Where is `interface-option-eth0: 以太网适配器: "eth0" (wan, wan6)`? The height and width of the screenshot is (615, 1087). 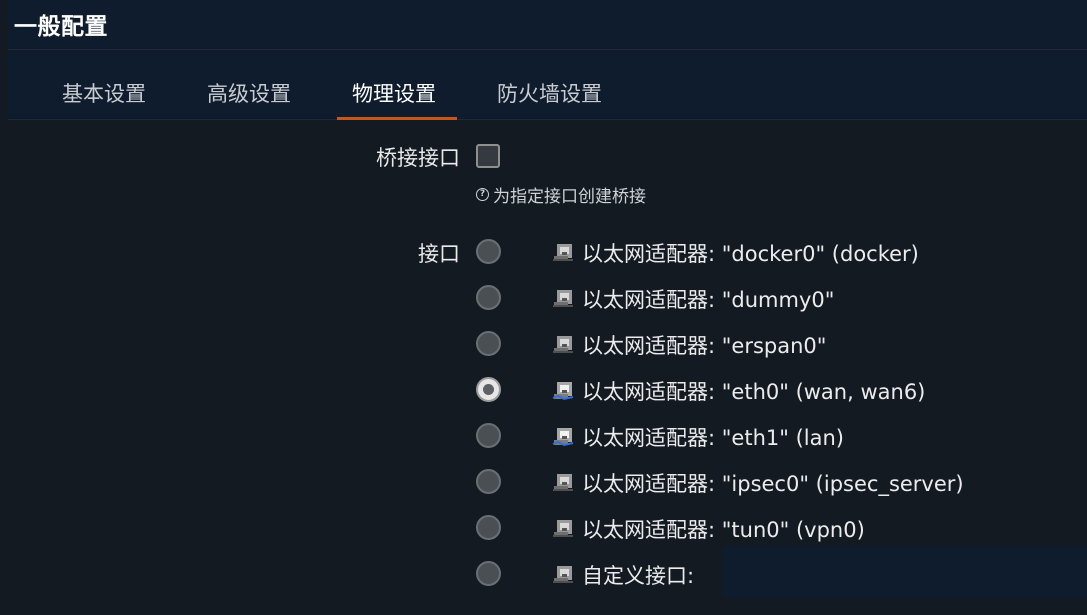
interface-option-eth0: 以太网适配器: "eth0" (wan, wan6) is located at coordinates (738, 391).